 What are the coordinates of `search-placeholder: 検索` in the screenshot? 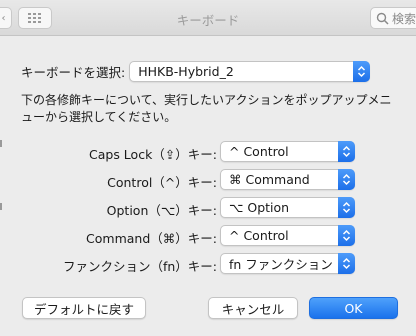 It's located at (404, 18).